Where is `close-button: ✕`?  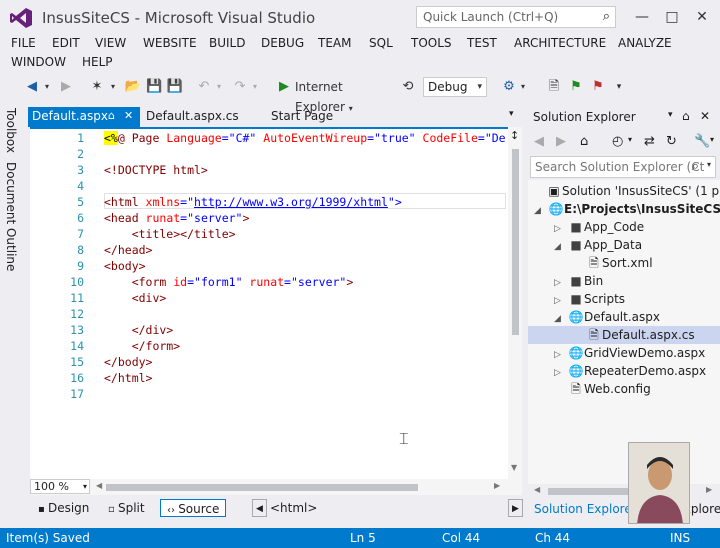 close-button: ✕ is located at coordinates (702, 17).